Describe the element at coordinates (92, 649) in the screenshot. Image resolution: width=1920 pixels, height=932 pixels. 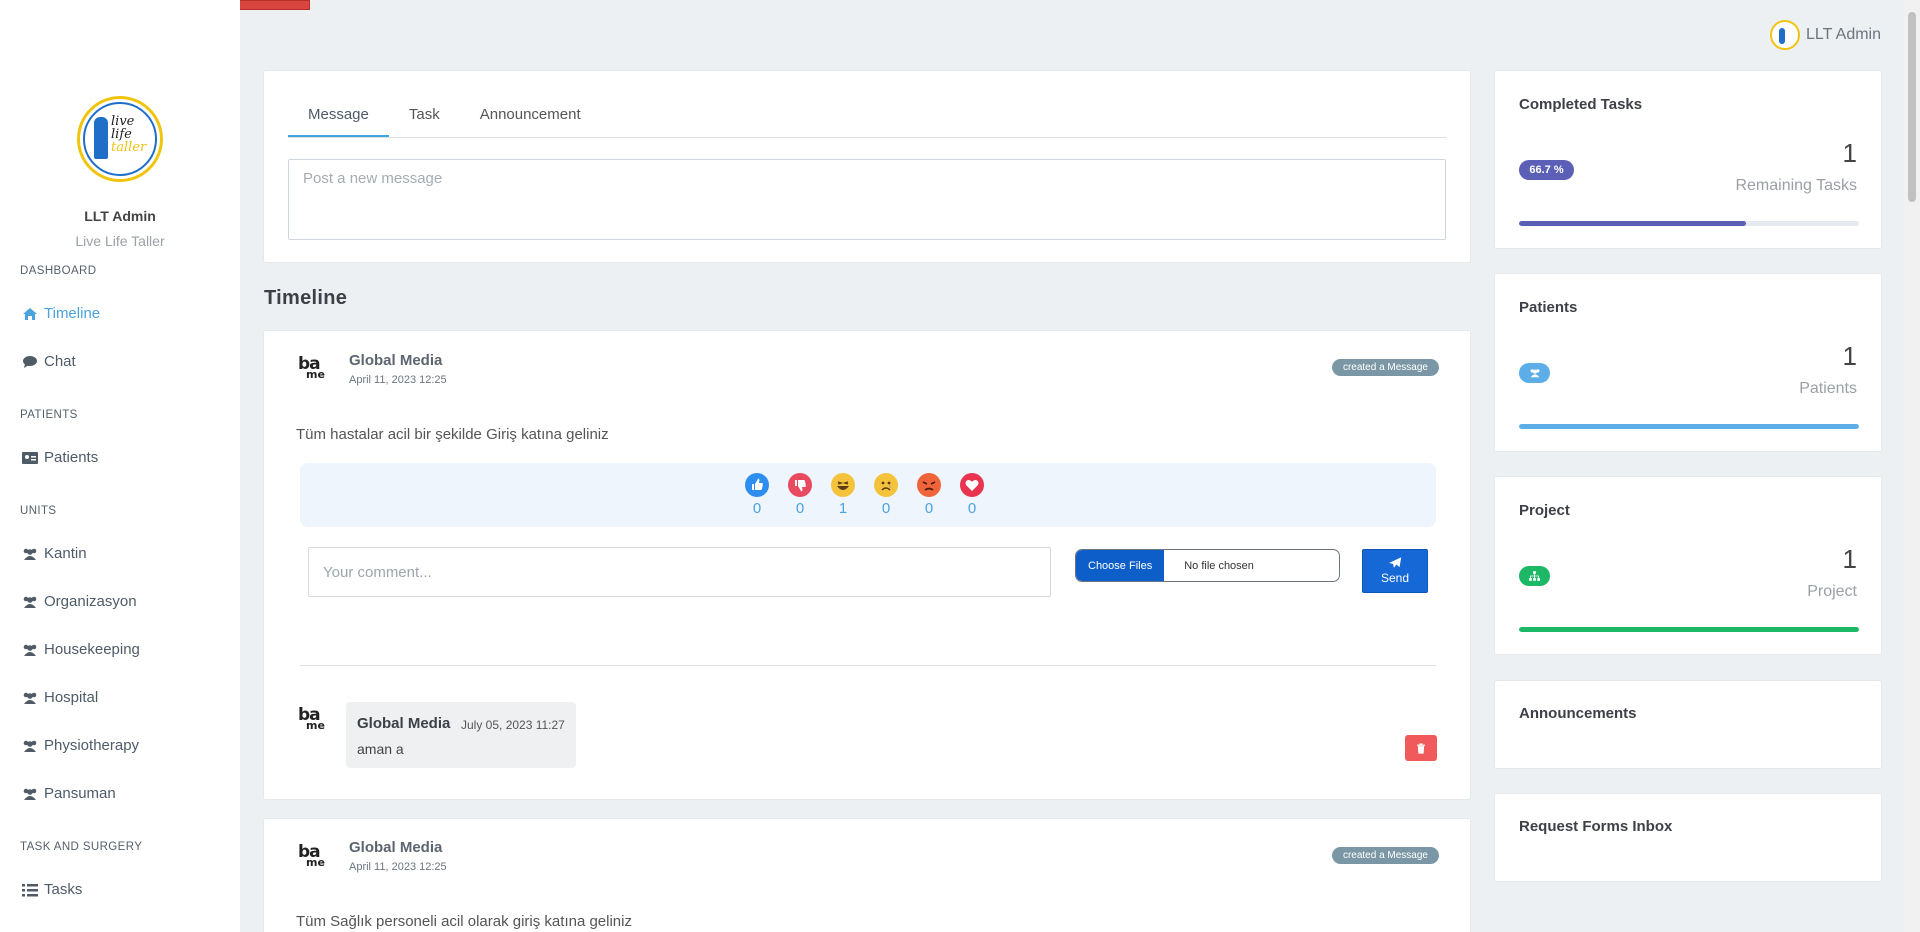
I see `sidebar-item-label: Housekeeping` at that location.